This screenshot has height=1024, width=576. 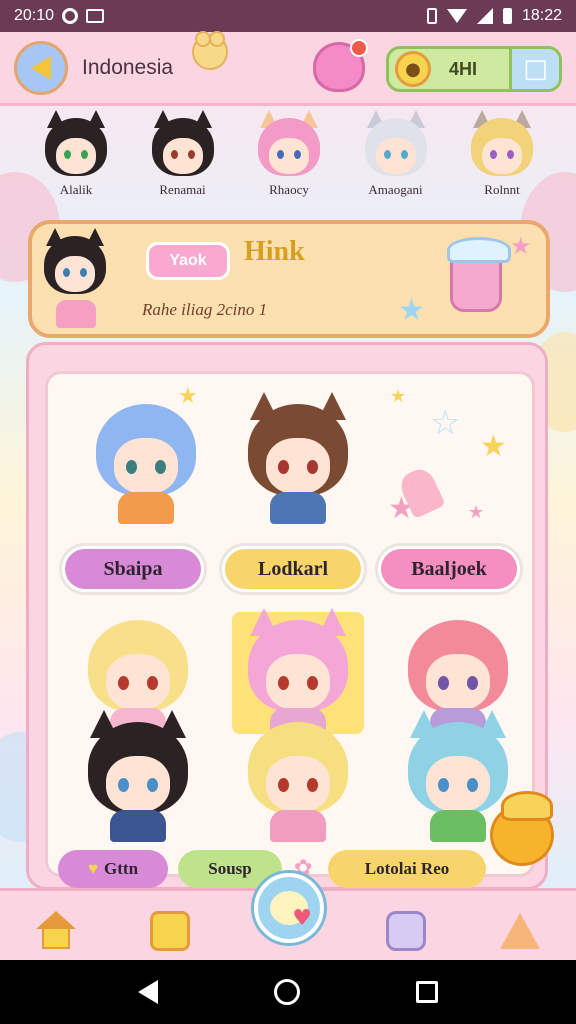 I want to click on character-button-2: Lodkarl, so click(x=293, y=569).